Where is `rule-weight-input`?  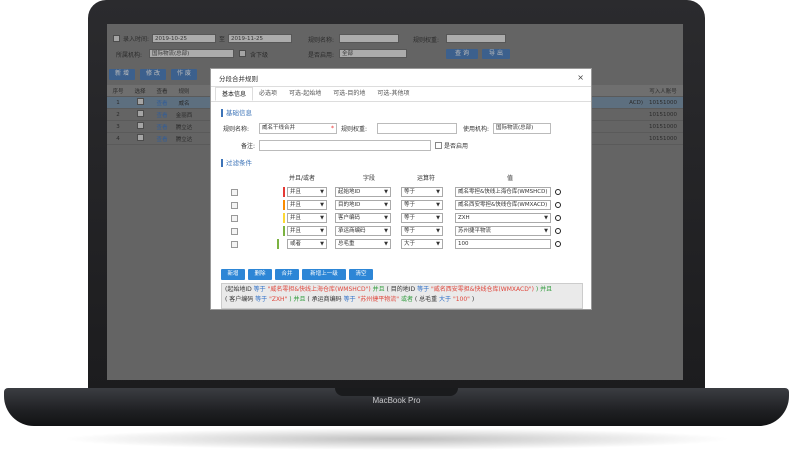 rule-weight-input is located at coordinates (417, 128).